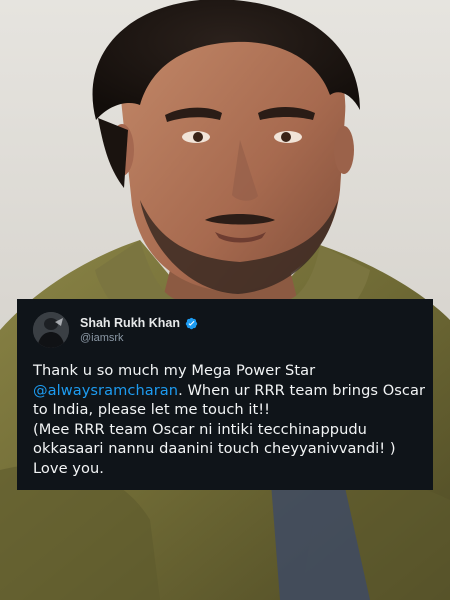  Describe the element at coordinates (139, 338) in the screenshot. I see `author-handle: @iamsrk` at that location.